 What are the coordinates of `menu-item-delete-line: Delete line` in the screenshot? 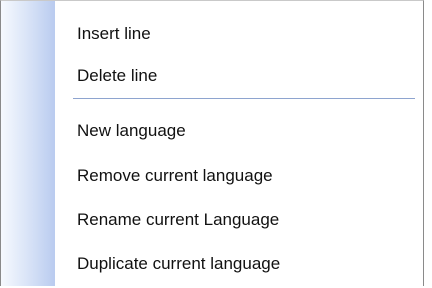 It's located at (239, 76).